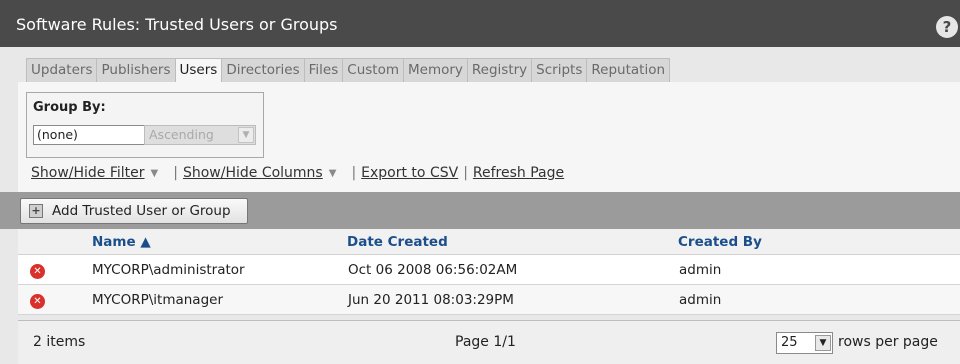  What do you see at coordinates (168, 270) in the screenshot?
I see `cell-name: MYCORP\administrator` at bounding box center [168, 270].